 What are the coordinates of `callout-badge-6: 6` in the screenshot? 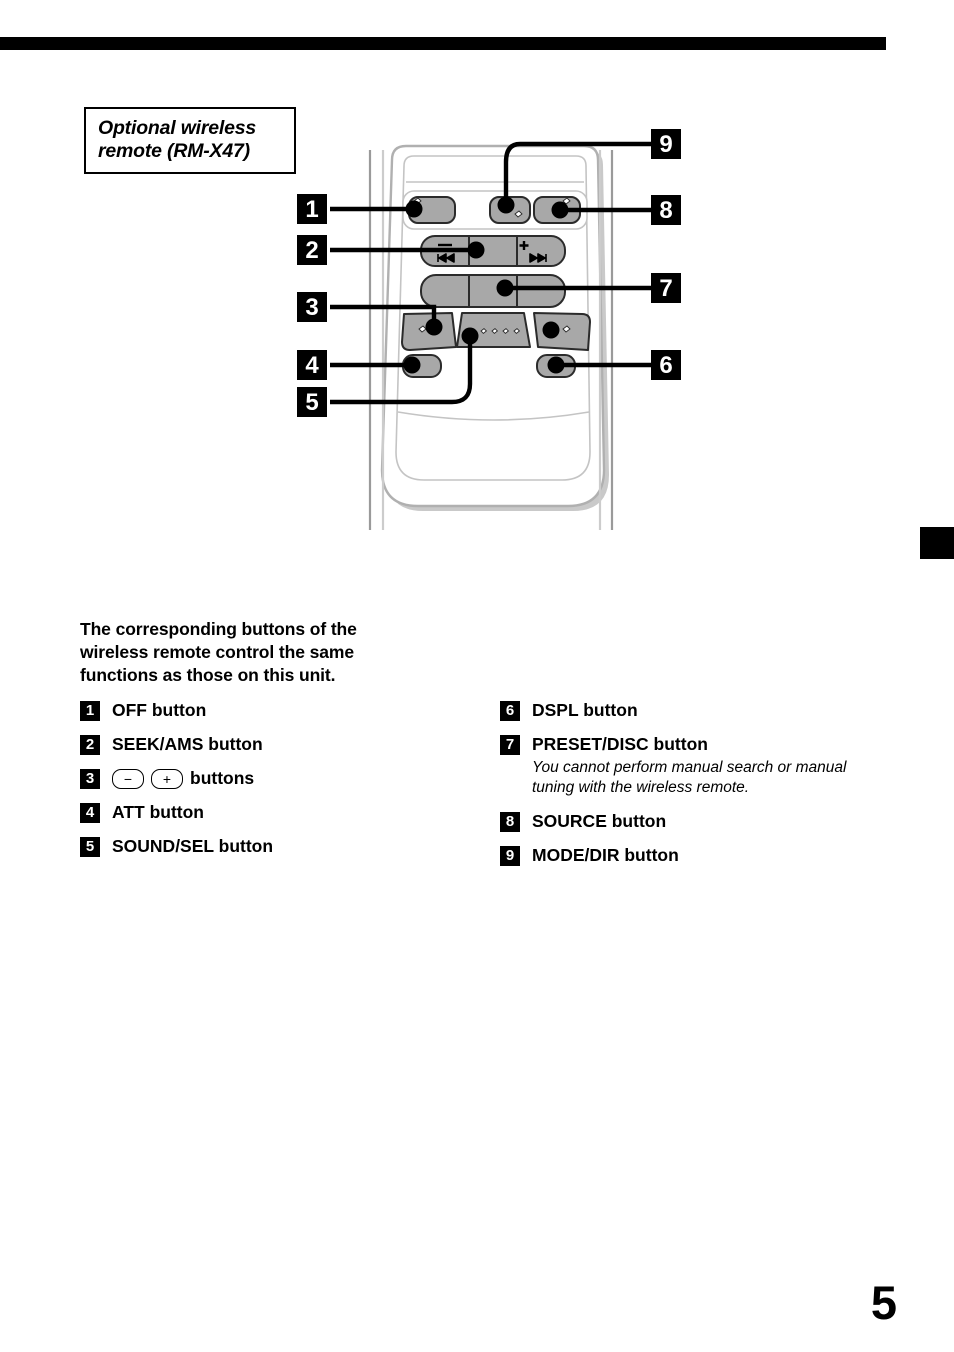 It's located at (666, 365).